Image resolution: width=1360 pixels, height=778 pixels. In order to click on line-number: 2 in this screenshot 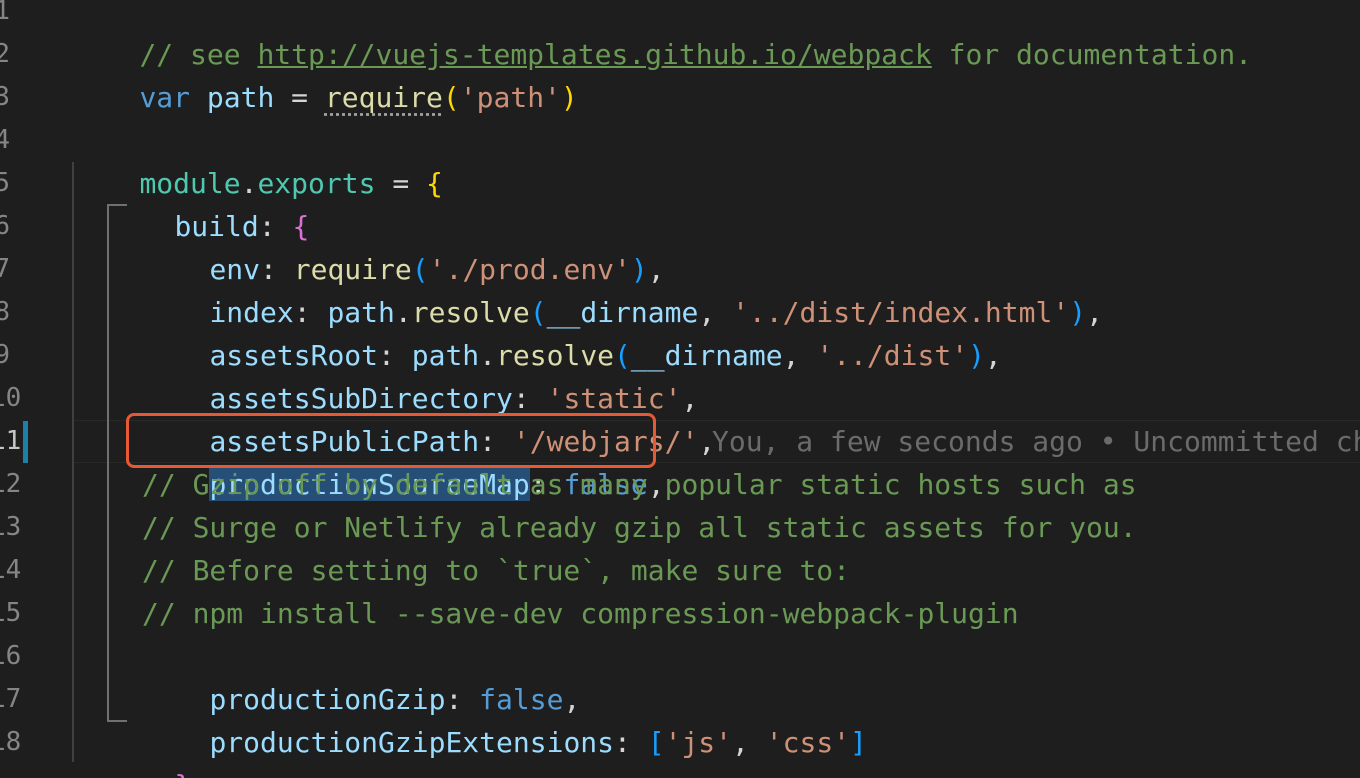, I will do `click(5, 54)`.